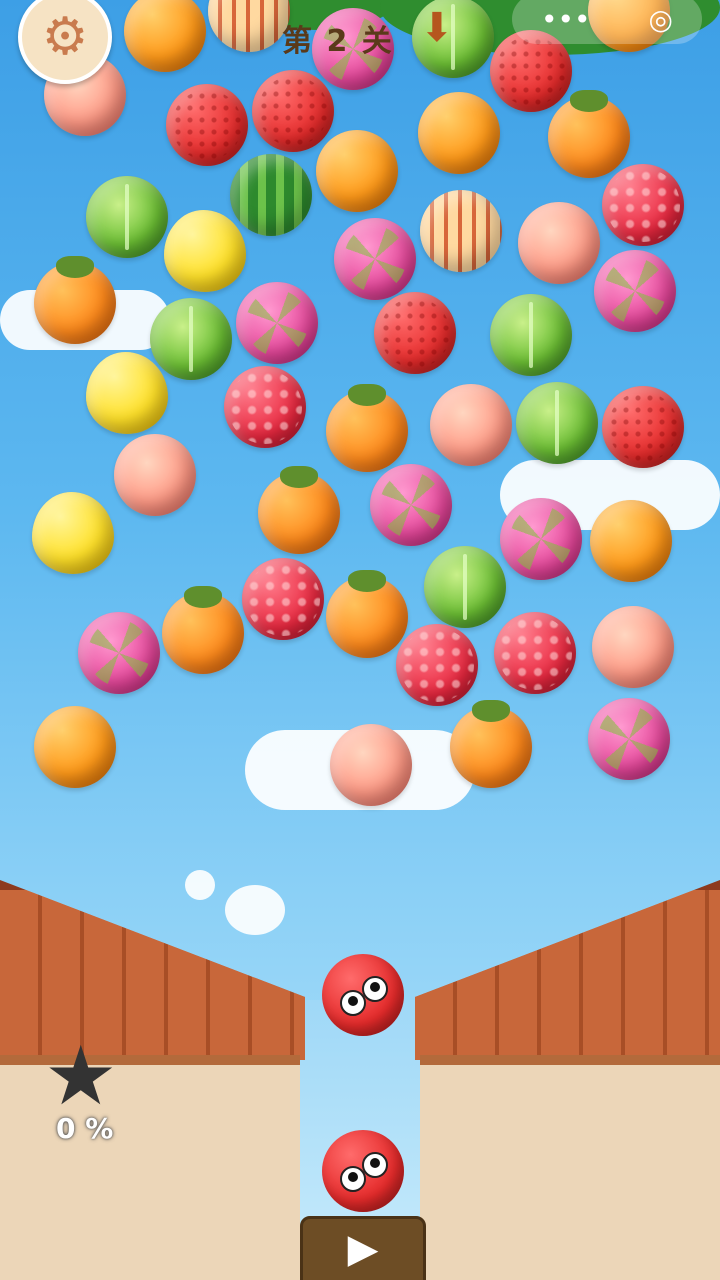 The height and width of the screenshot is (1280, 720). I want to click on next-shooter-lychee, so click(363, 1171).